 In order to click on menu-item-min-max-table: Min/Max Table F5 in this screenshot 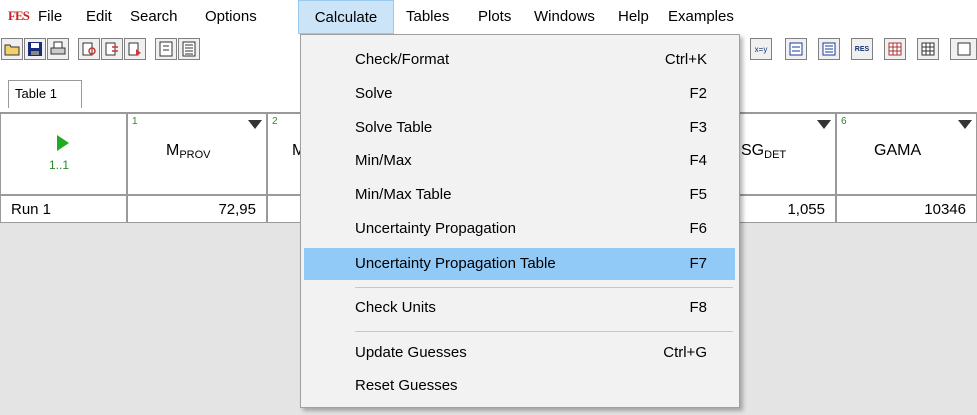, I will do `click(519, 195)`.